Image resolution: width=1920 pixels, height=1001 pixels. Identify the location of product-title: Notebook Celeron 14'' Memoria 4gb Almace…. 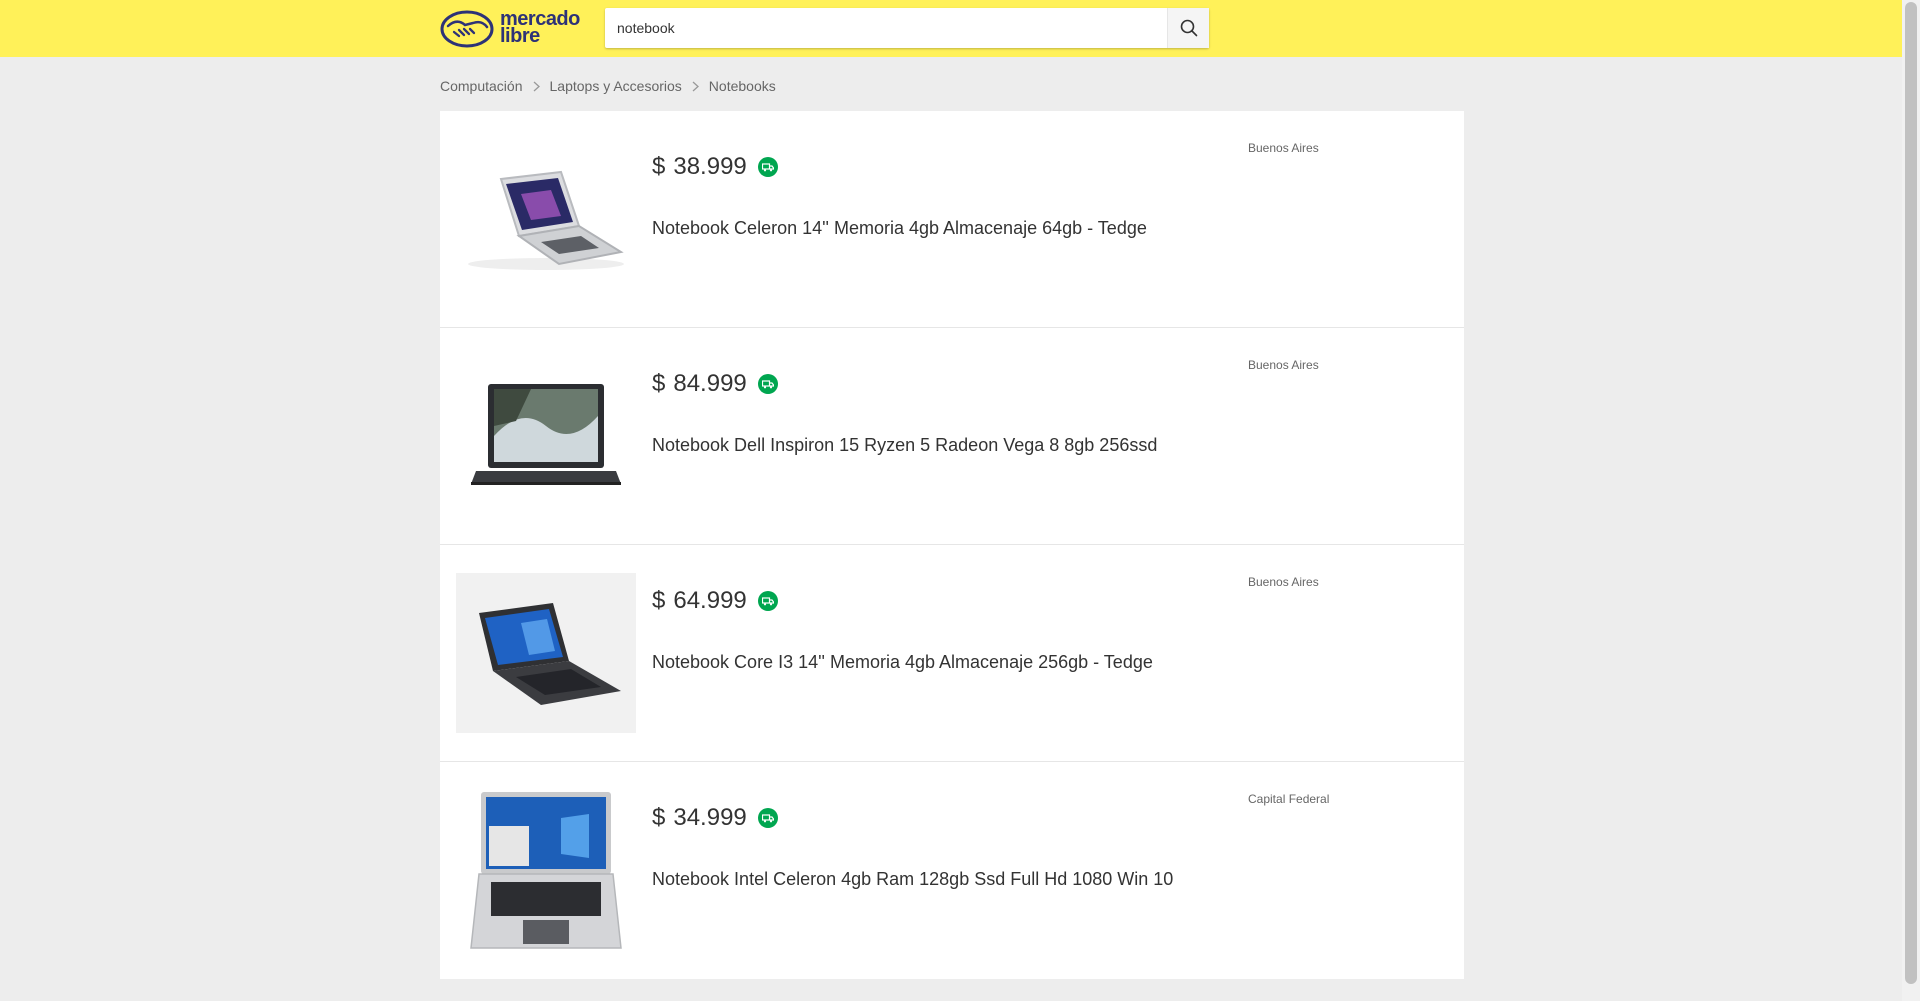
(899, 228).